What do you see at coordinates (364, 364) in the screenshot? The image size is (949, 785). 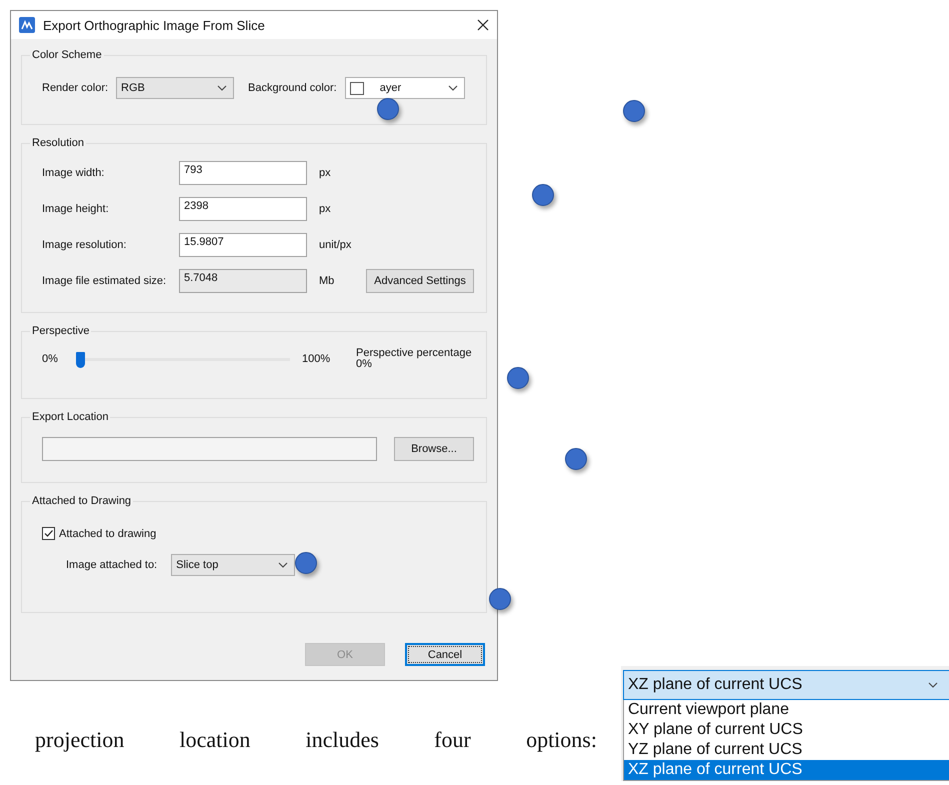 I see `perspective-reading: 0%` at bounding box center [364, 364].